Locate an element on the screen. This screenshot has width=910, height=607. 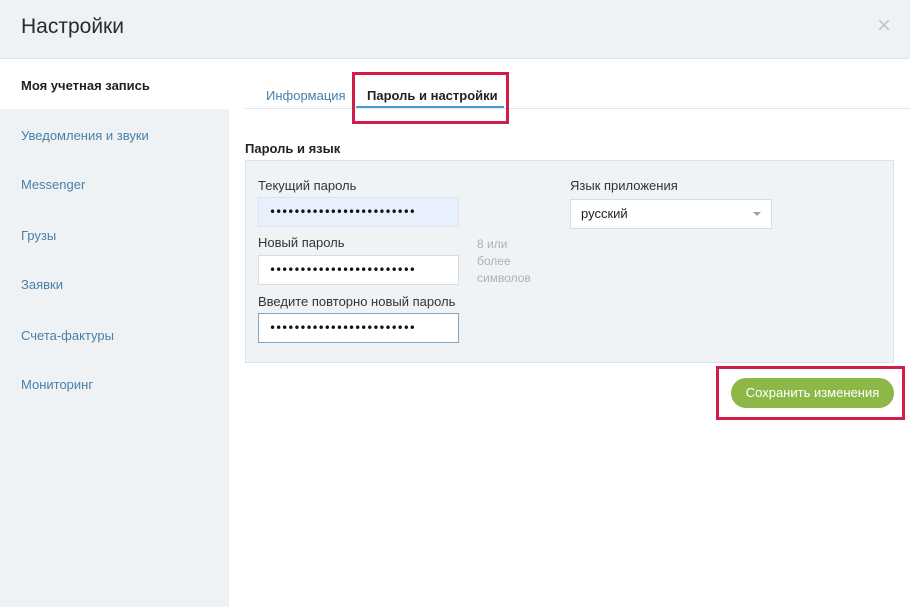
new-password-value: •••••••••••••••••••••••• is located at coordinates (342, 270).